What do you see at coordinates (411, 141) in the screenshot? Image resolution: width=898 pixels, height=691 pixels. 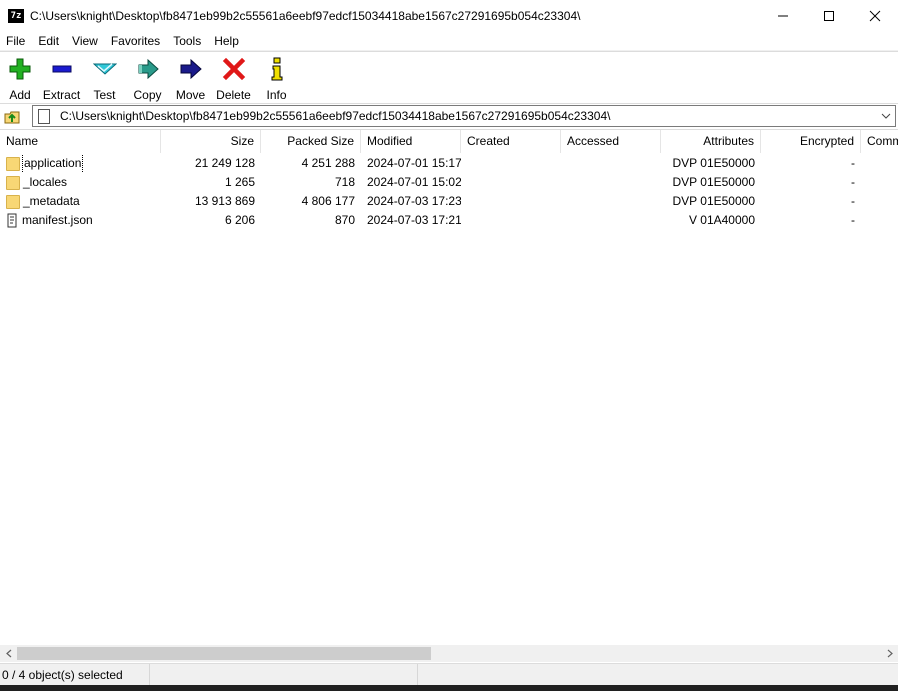 I see `column-modified: Modified` at bounding box center [411, 141].